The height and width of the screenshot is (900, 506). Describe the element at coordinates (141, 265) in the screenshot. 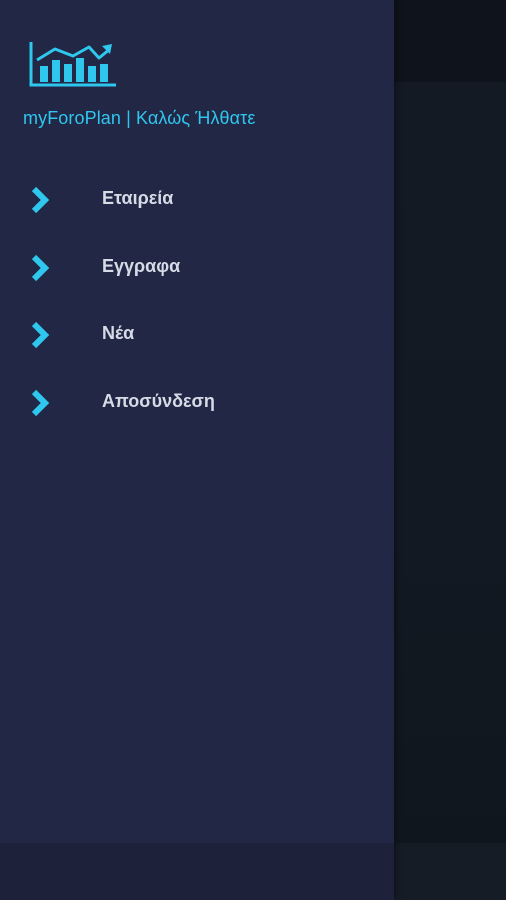

I see `menu-item-label: Εγγραφα` at that location.